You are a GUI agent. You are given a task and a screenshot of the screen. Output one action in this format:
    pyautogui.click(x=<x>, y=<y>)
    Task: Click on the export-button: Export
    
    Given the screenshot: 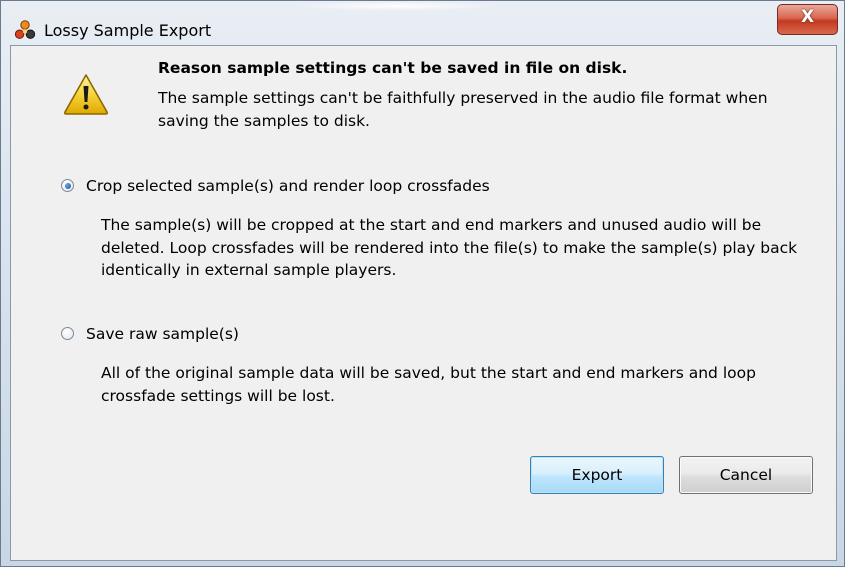 What is the action you would take?
    pyautogui.click(x=597, y=475)
    